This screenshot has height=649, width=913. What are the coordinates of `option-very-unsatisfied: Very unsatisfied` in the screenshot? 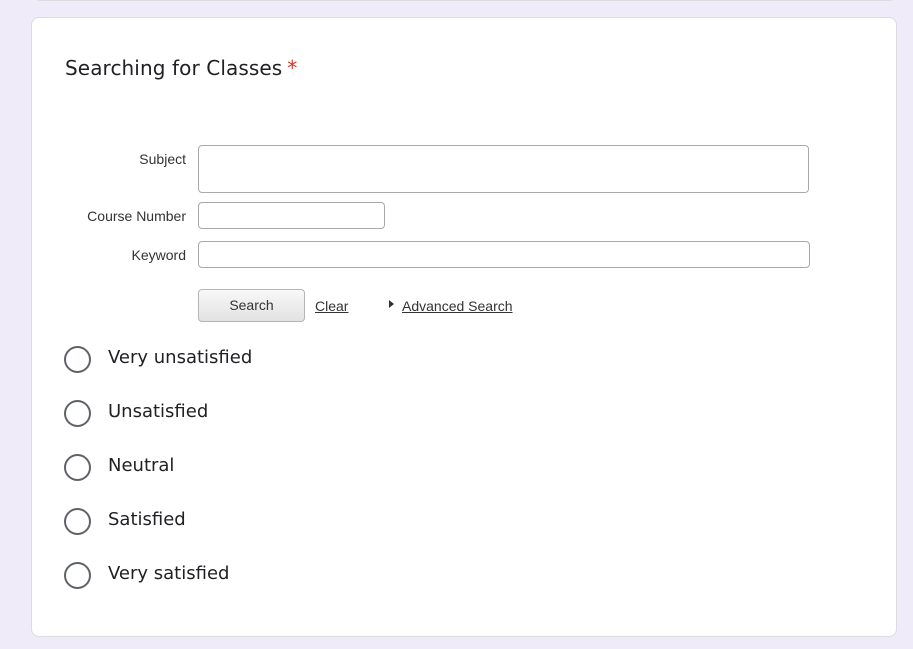 It's located at (264, 359).